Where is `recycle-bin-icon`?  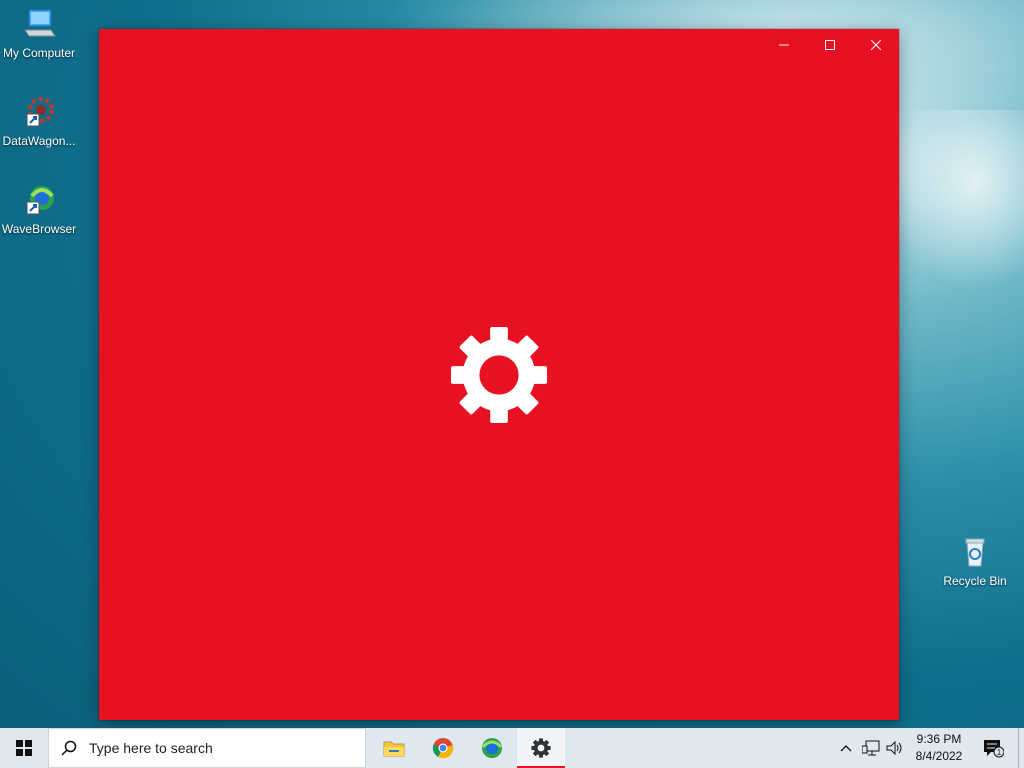 recycle-bin-icon is located at coordinates (975, 552).